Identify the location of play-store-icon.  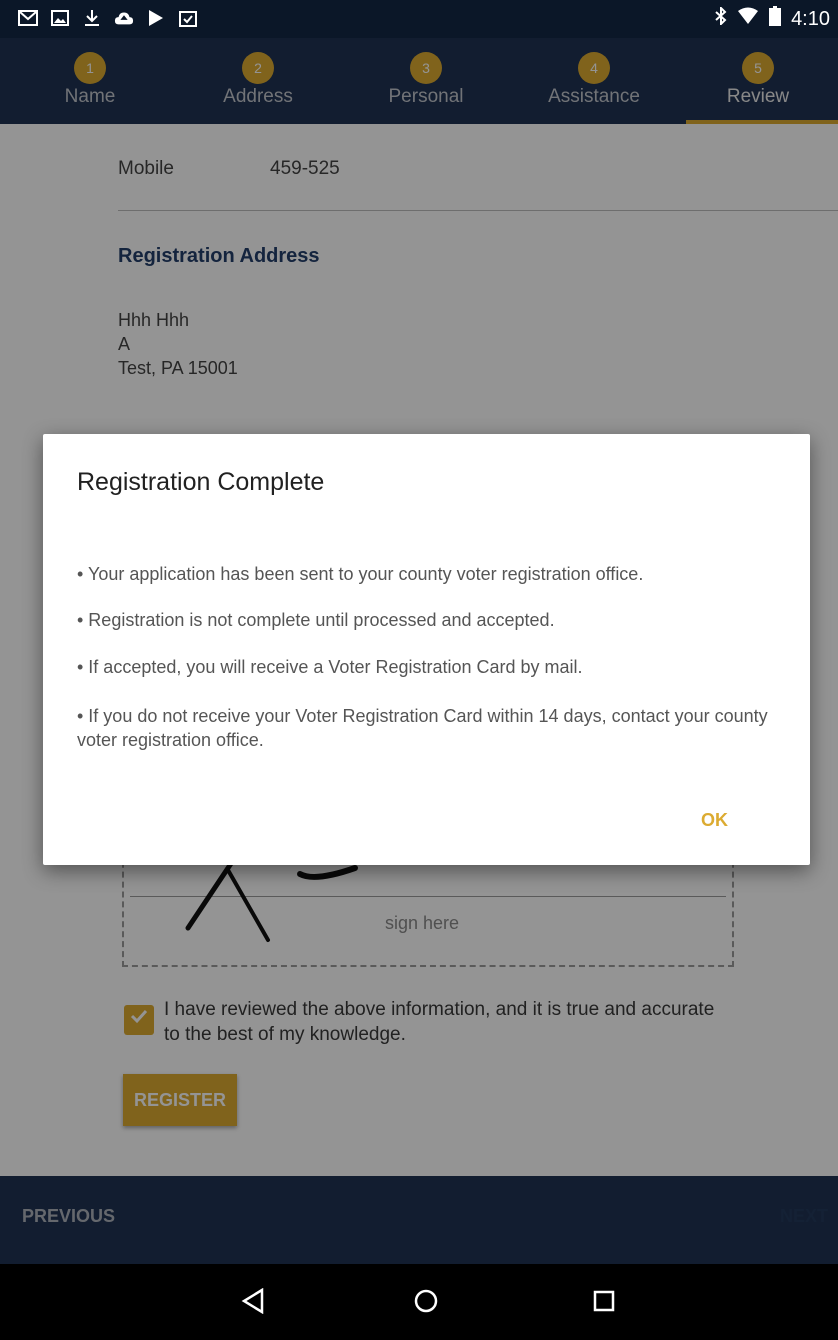
(156, 18).